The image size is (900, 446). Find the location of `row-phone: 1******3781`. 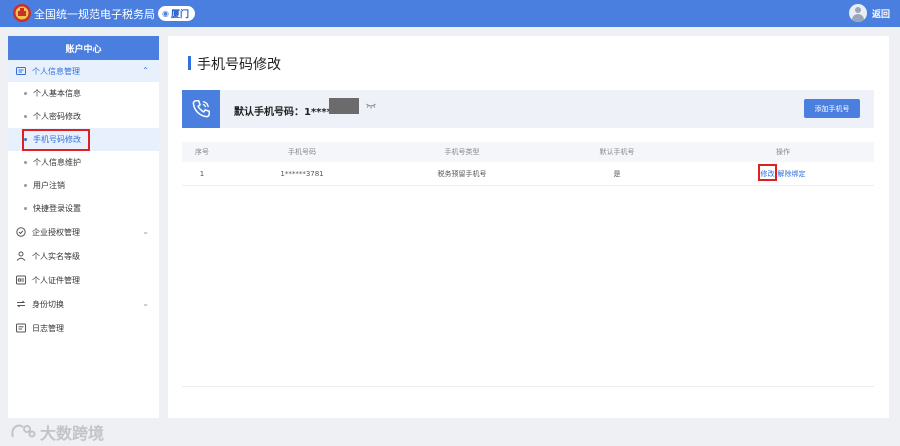

row-phone: 1******3781 is located at coordinates (302, 173).